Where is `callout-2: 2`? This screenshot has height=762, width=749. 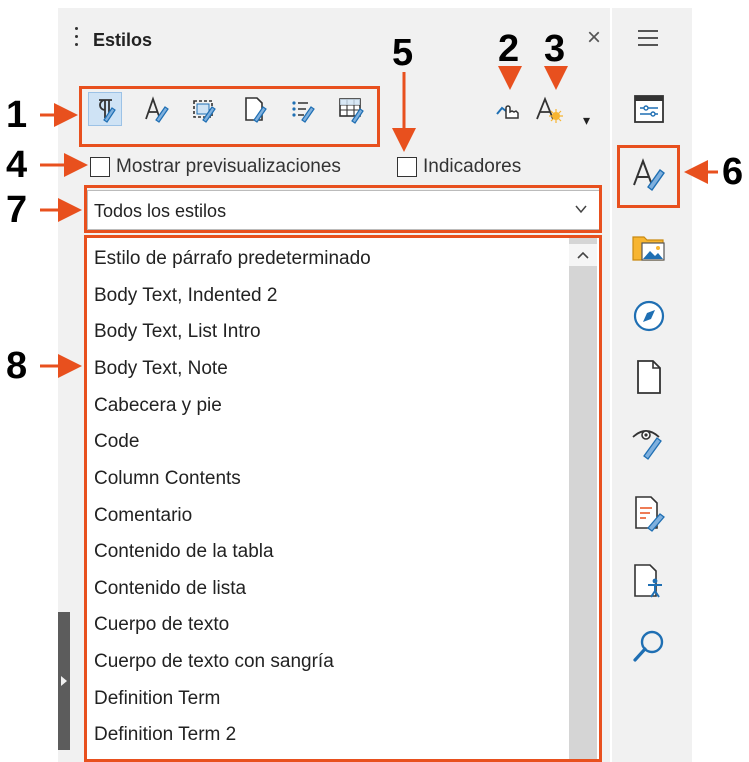
callout-2: 2 is located at coordinates (509, 49).